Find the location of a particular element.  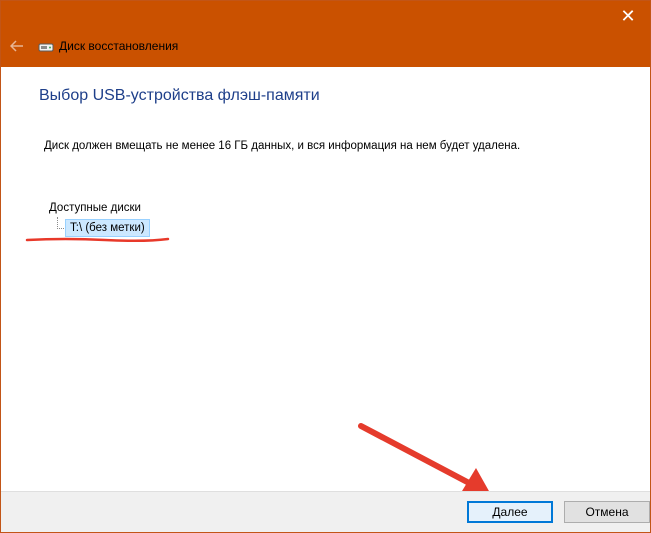

close-button: ✕ is located at coordinates (628, 16).